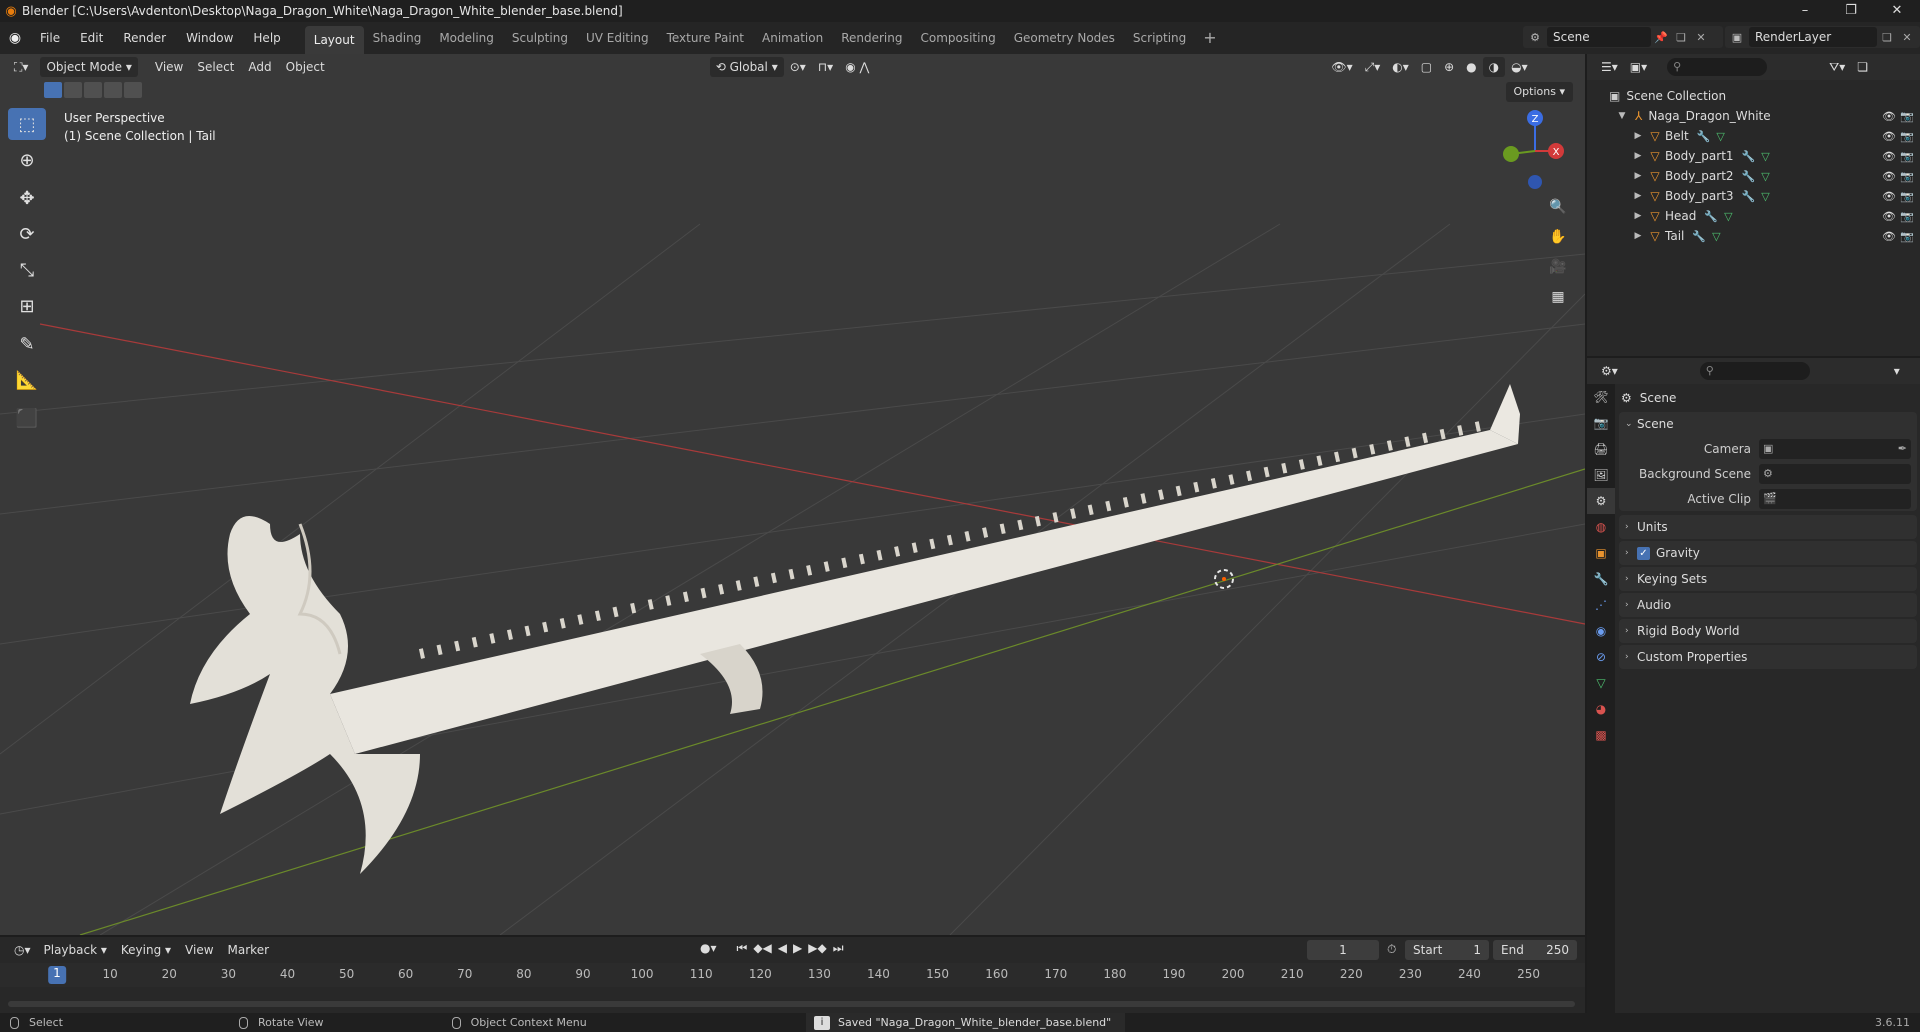 This screenshot has width=1920, height=1032. Describe the element at coordinates (1558, 267) in the screenshot. I see `camera-view-icon: 🎥` at that location.